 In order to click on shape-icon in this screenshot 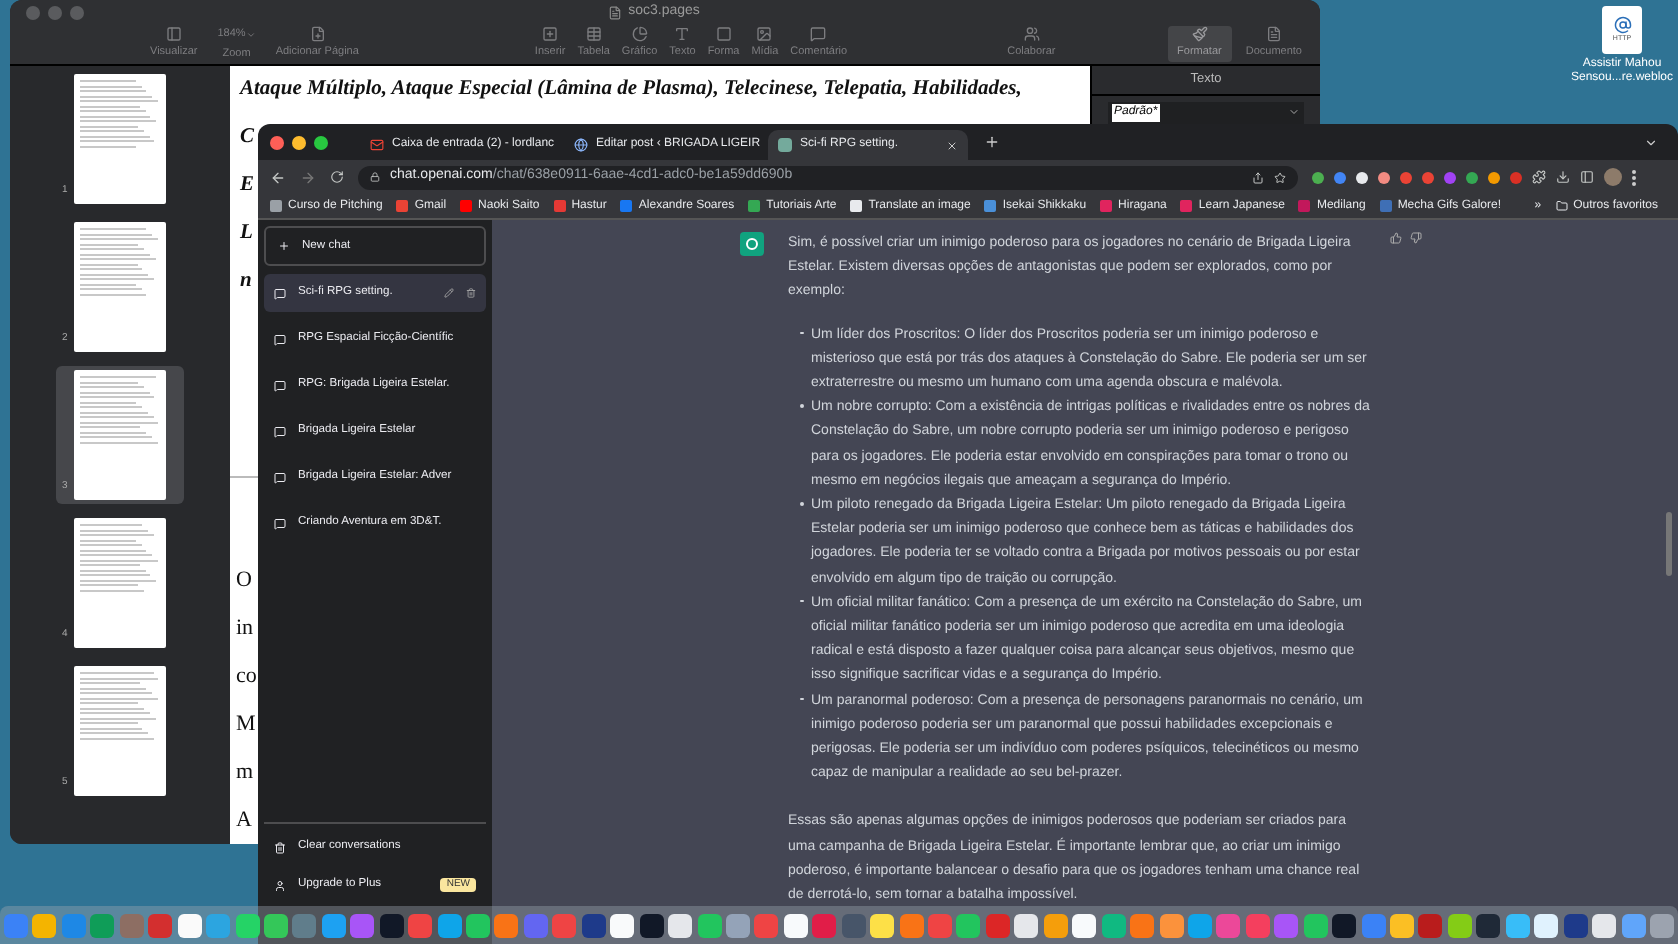, I will do `click(723, 34)`.